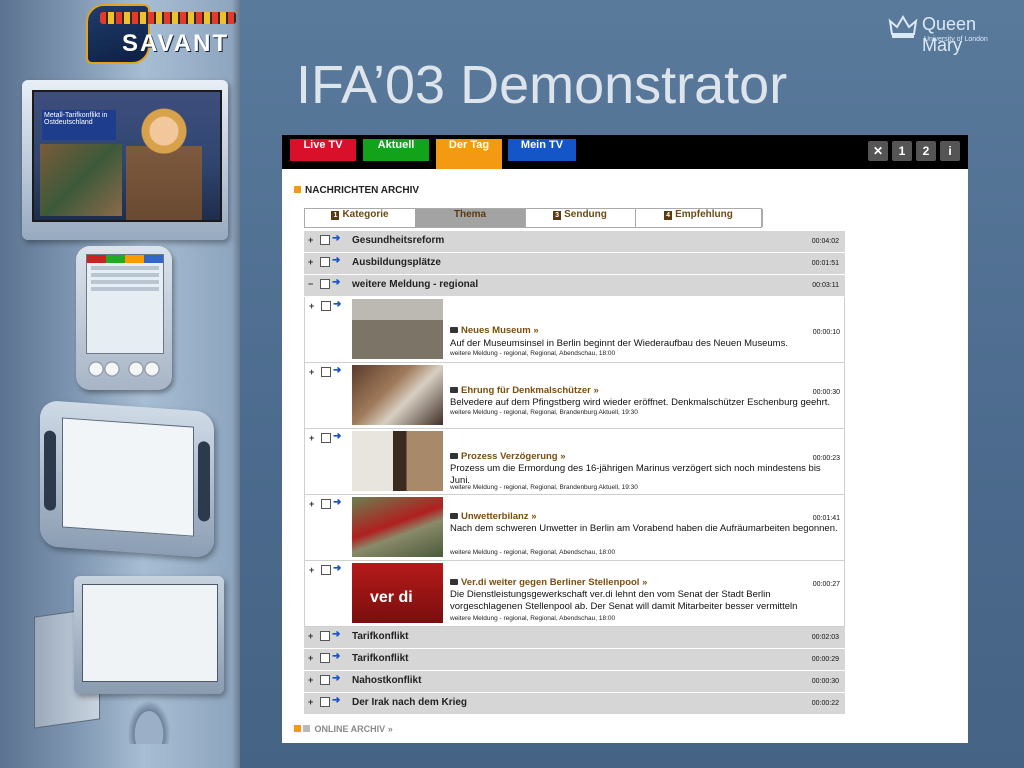 This screenshot has width=1024, height=768. Describe the element at coordinates (574, 242) in the screenshot. I see `topic-row: + ➜ Gesundheitsreform 00:04:02` at that location.